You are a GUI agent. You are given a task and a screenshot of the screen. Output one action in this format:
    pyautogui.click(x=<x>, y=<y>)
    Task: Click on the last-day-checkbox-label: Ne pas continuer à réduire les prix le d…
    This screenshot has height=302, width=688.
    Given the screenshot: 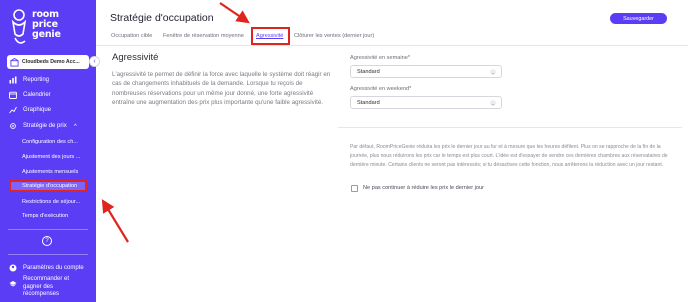 What is the action you would take?
    pyautogui.click(x=423, y=188)
    